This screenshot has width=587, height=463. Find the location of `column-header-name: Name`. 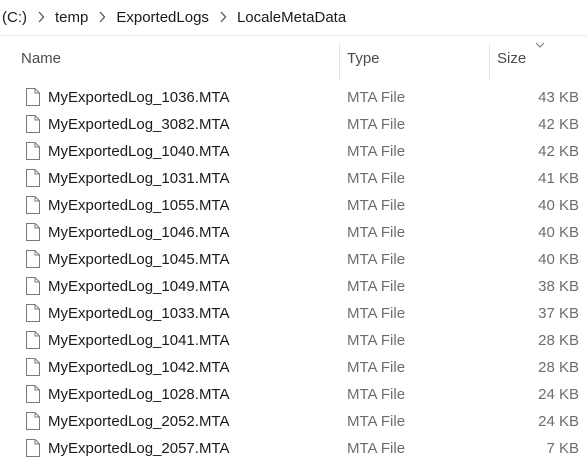

column-header-name: Name is located at coordinates (176, 58).